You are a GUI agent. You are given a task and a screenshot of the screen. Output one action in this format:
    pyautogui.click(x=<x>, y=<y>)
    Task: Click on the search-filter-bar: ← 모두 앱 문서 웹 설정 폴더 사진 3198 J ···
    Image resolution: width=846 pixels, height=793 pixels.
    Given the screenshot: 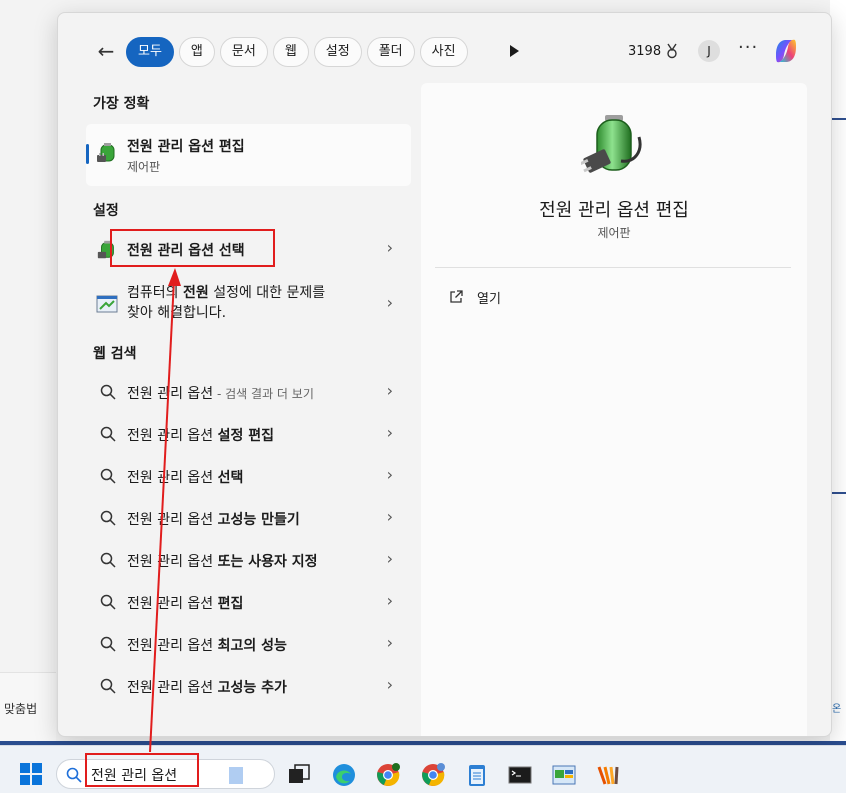 What is the action you would take?
    pyautogui.click(x=444, y=52)
    